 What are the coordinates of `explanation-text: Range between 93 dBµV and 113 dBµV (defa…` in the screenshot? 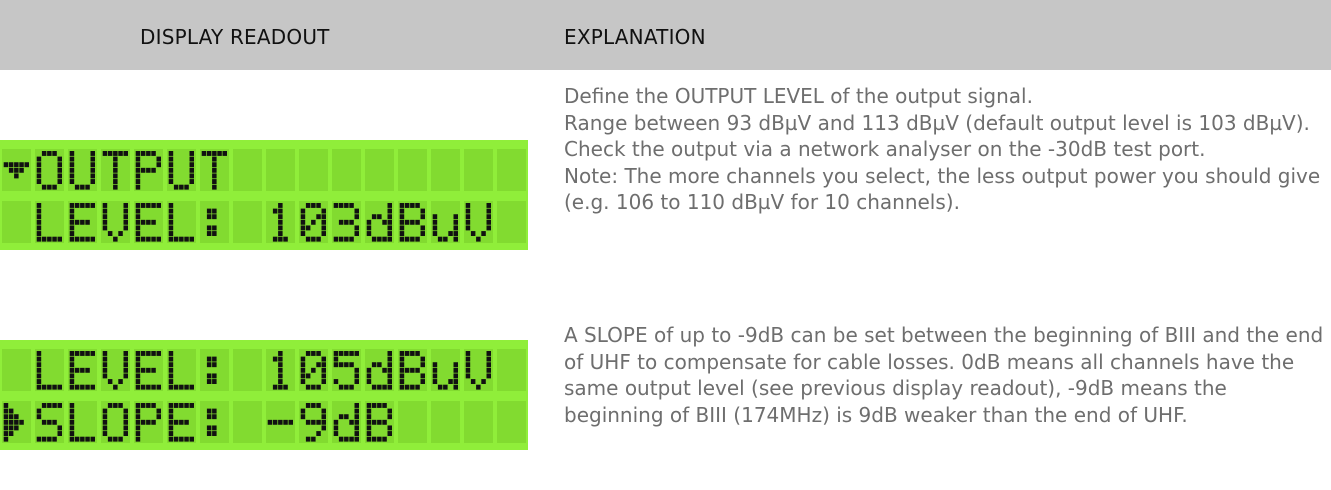 It's located at (937, 136).